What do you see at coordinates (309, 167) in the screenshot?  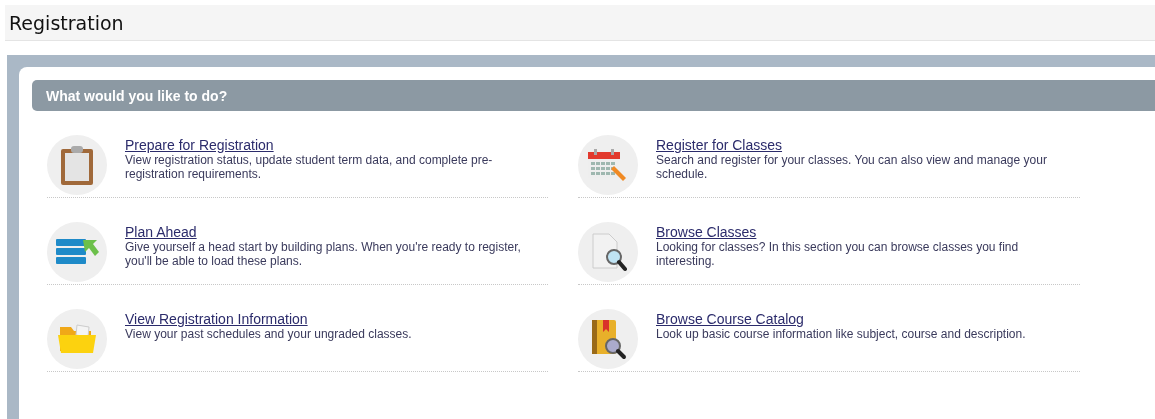 I see `action-description: View registration status, update student term data, and complete pre-registration requirements.` at bounding box center [309, 167].